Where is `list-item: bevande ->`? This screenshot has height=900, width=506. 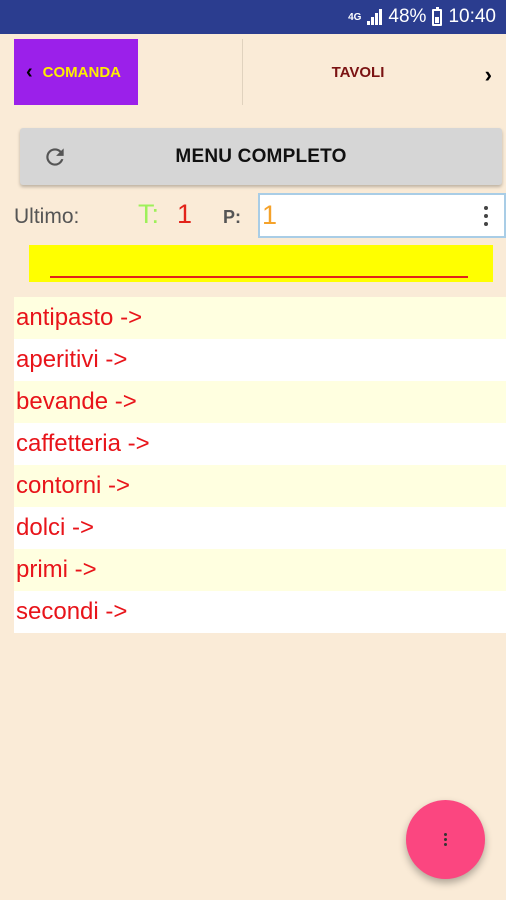
list-item: bevande -> is located at coordinates (260, 402).